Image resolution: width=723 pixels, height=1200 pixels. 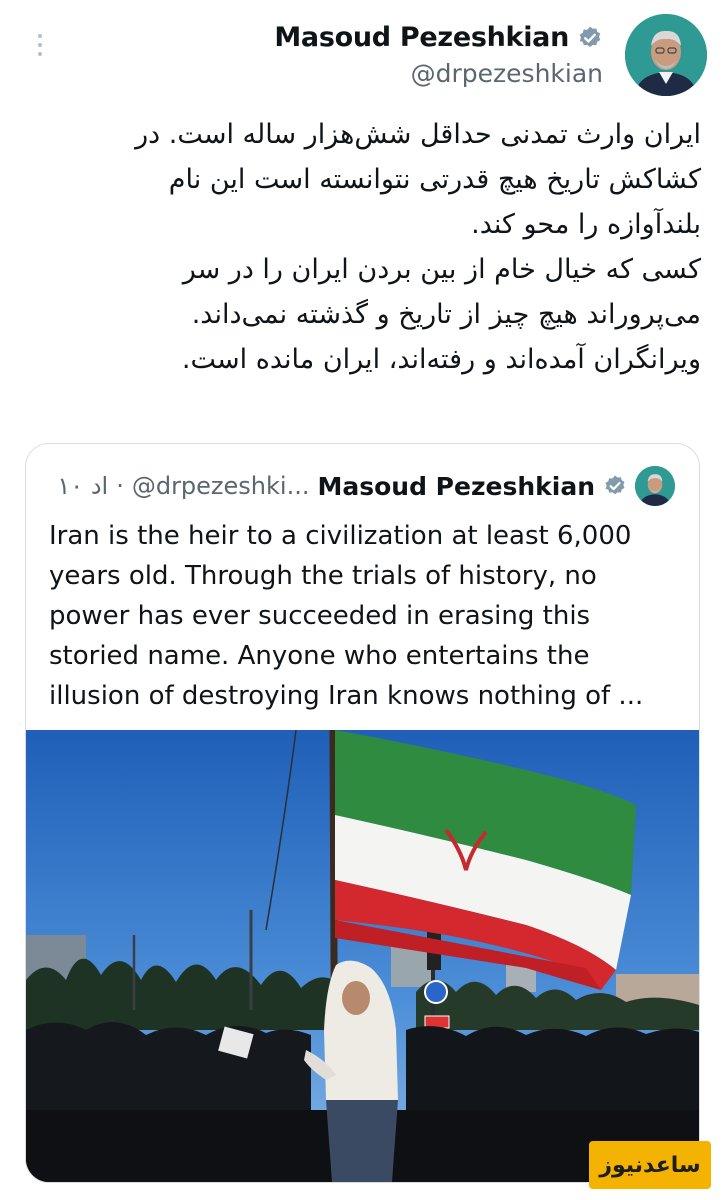 I want to click on quoted-author-name: Masoud Pezeshkian, so click(x=456, y=486).